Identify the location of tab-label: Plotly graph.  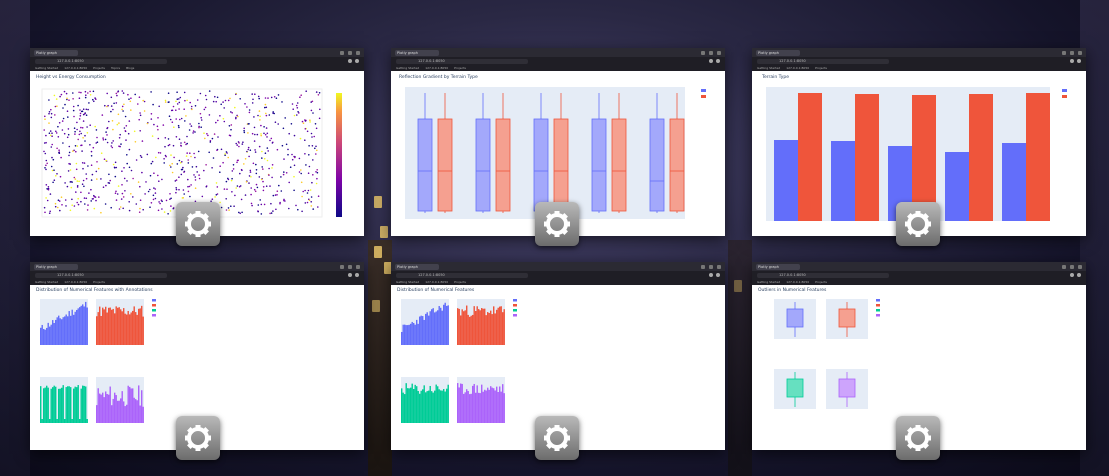
(46, 266).